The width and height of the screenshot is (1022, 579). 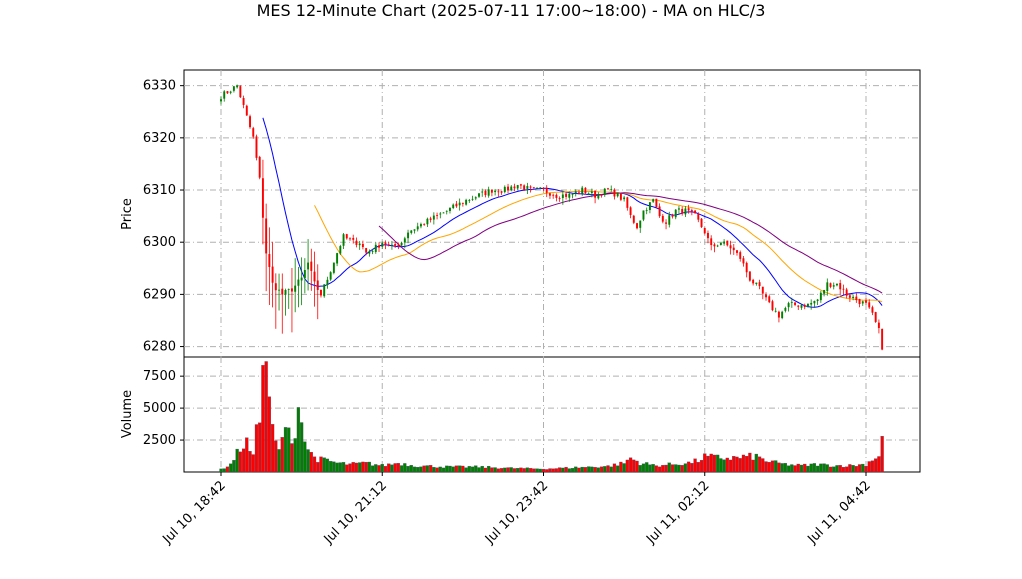 I want to click on xtick-label-4: Jul 11, 04:42, so click(x=838, y=512).